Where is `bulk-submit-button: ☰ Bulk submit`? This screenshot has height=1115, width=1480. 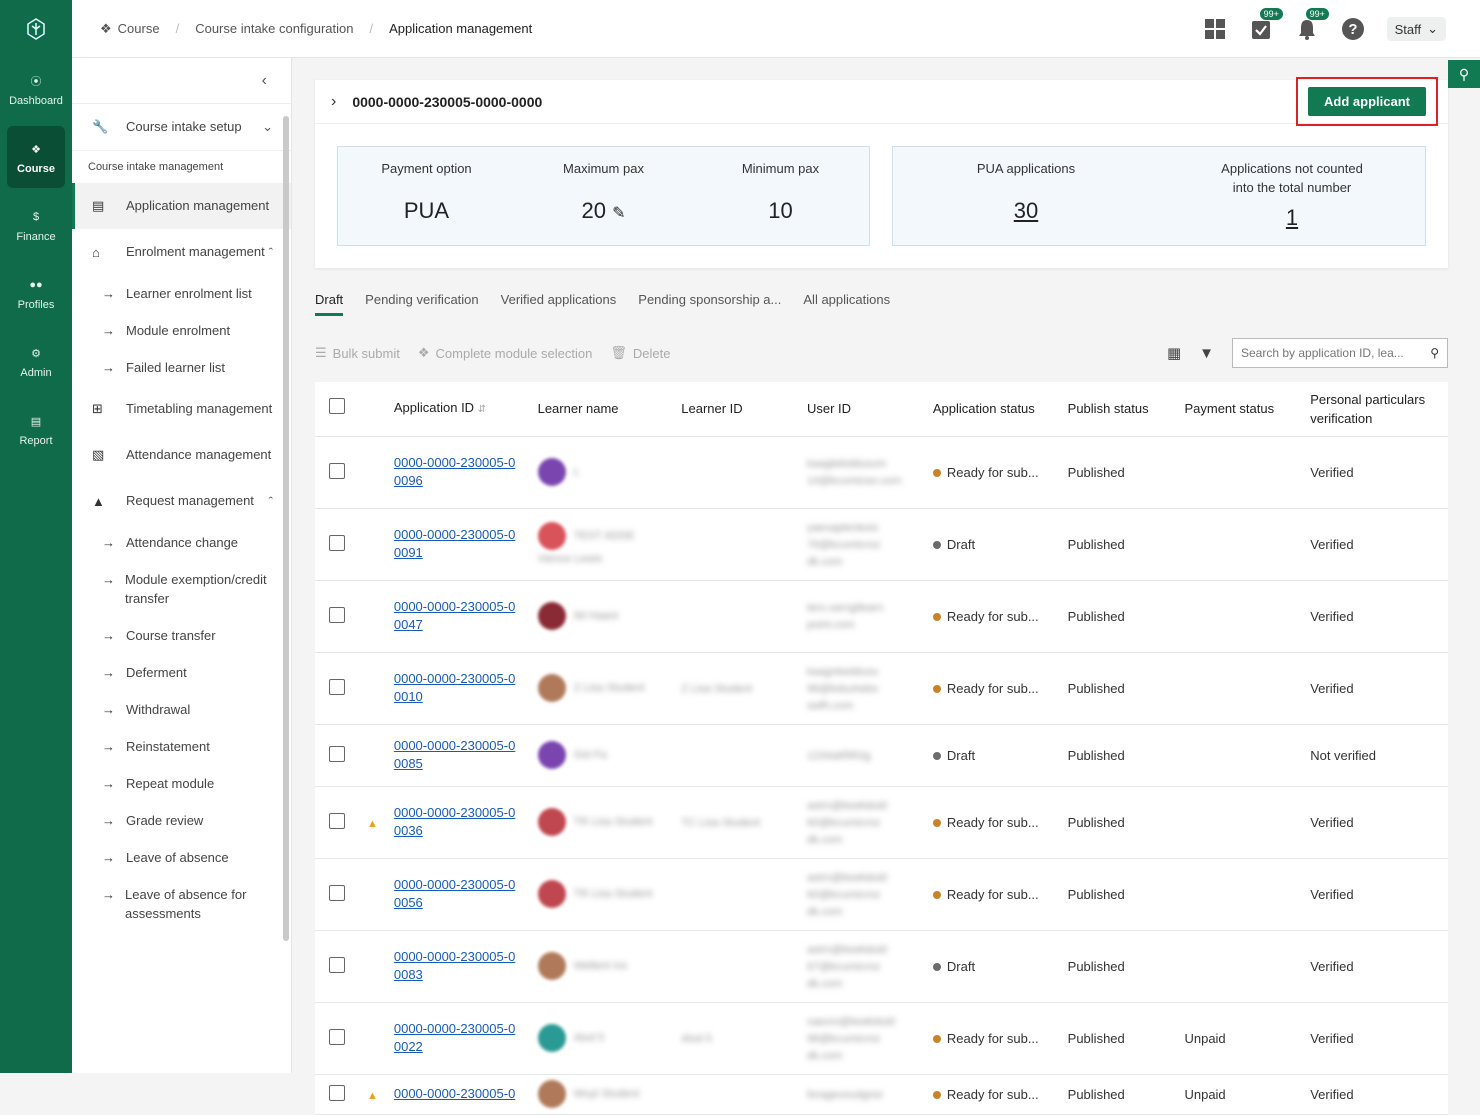 bulk-submit-button: ☰ Bulk submit is located at coordinates (357, 353).